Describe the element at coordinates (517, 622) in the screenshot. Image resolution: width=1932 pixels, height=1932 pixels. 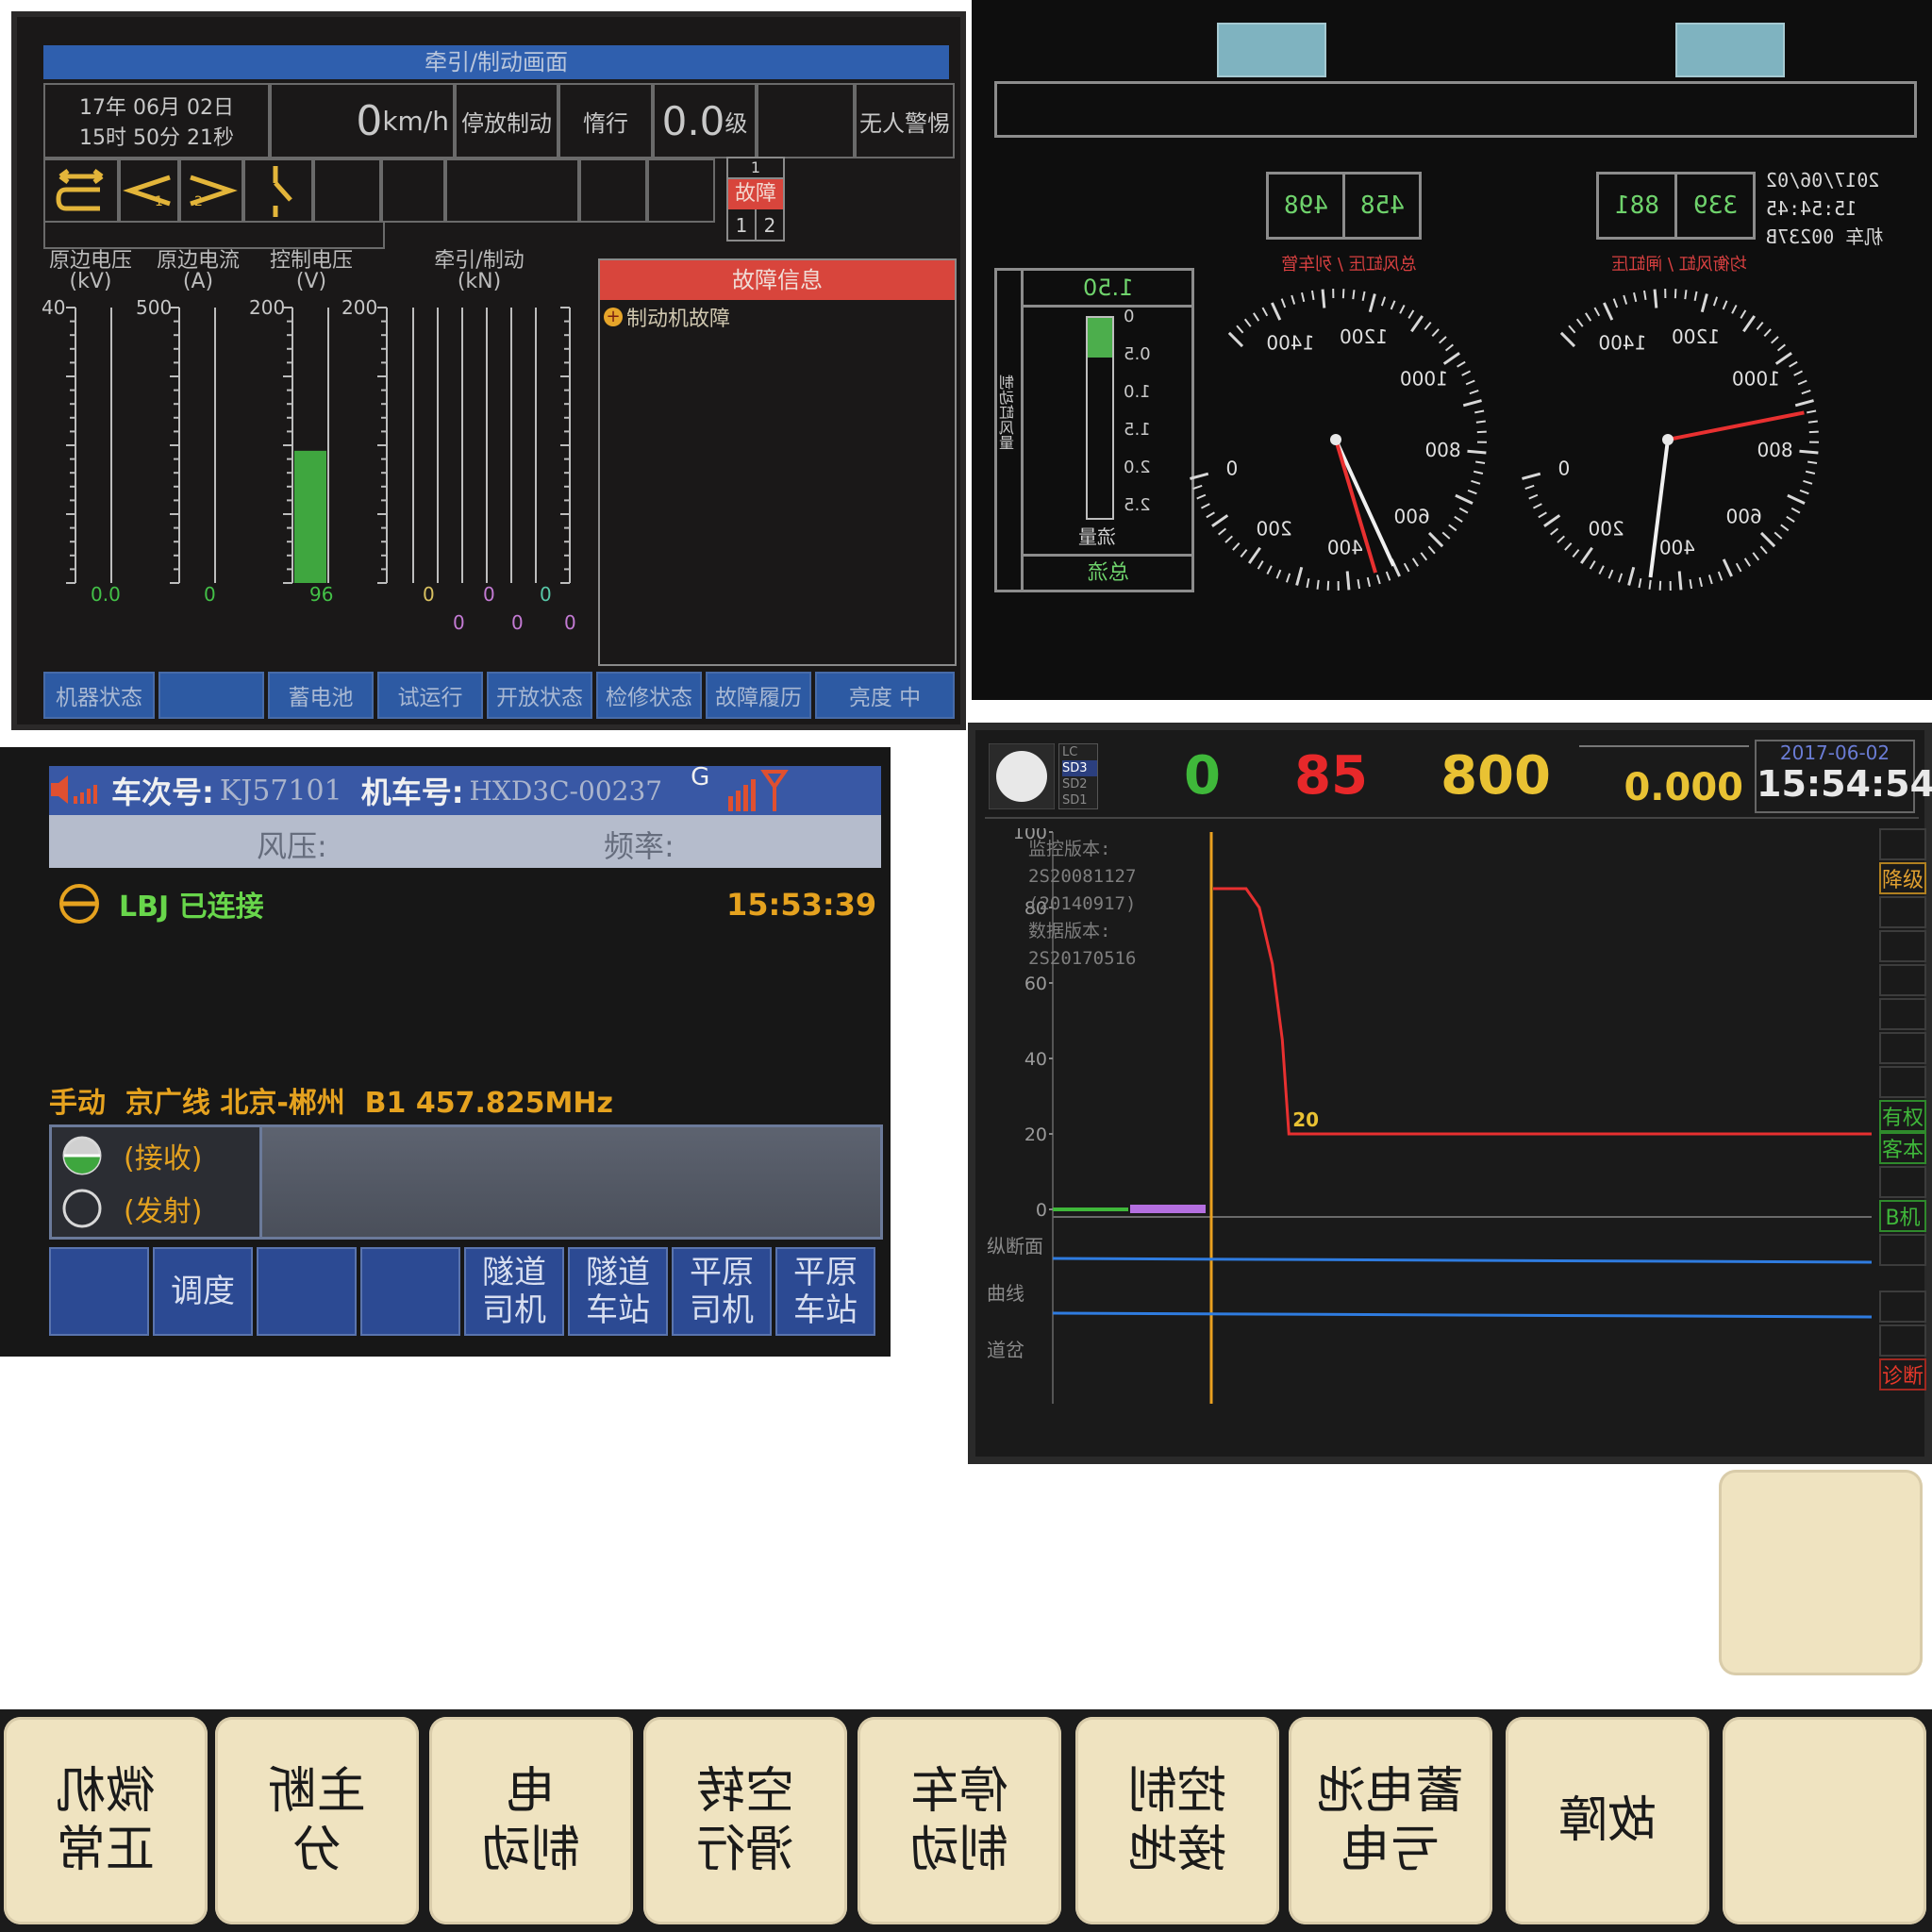
I see `brake-value-2: 0` at that location.